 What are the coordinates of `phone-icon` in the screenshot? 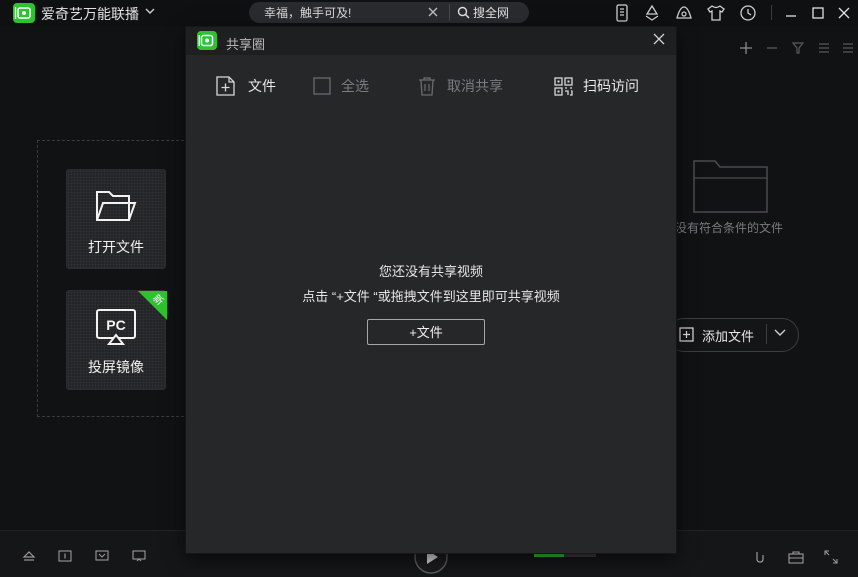 It's located at (622, 13).